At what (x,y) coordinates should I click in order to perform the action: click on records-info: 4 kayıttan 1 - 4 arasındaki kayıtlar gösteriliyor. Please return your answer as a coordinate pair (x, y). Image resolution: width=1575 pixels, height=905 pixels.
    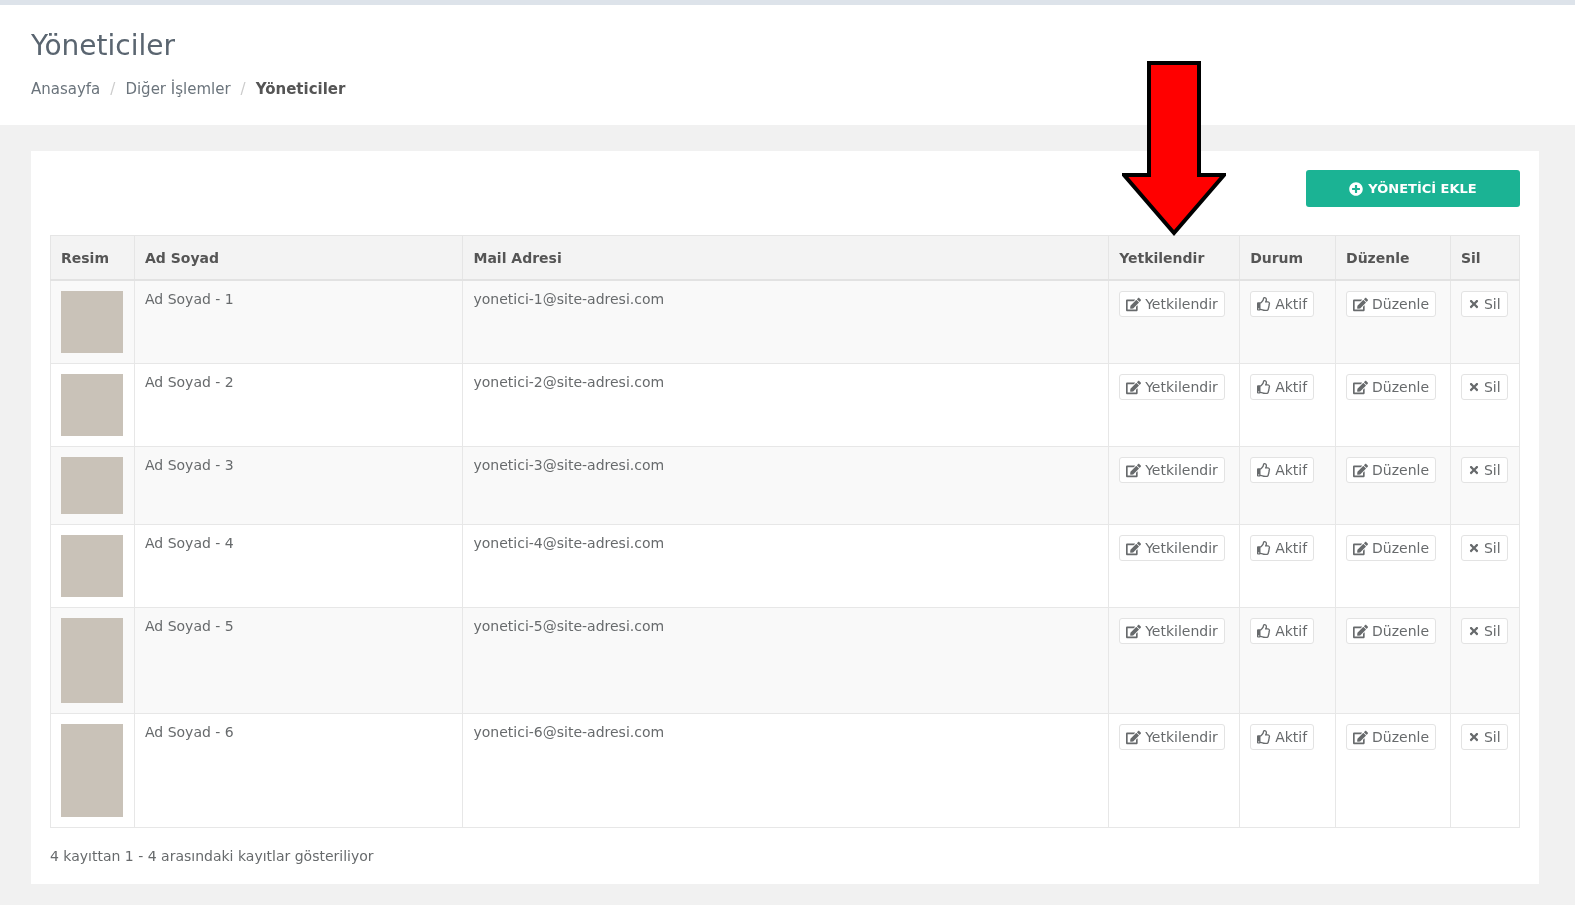
    Looking at the image, I should click on (212, 856).